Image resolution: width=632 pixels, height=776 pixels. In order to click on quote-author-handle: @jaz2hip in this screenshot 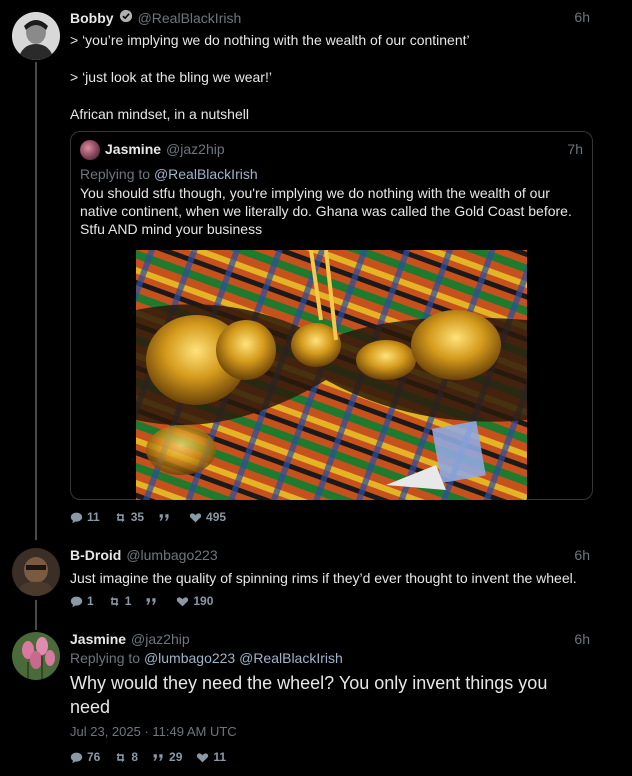, I will do `click(195, 149)`.